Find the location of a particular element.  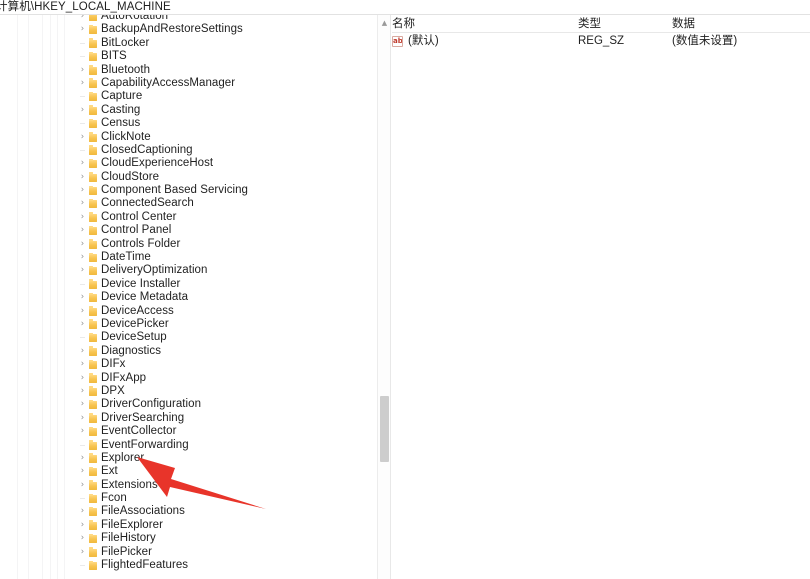

tree-item-cloudexperiencehost: › CloudExperienceHost is located at coordinates (188, 163).